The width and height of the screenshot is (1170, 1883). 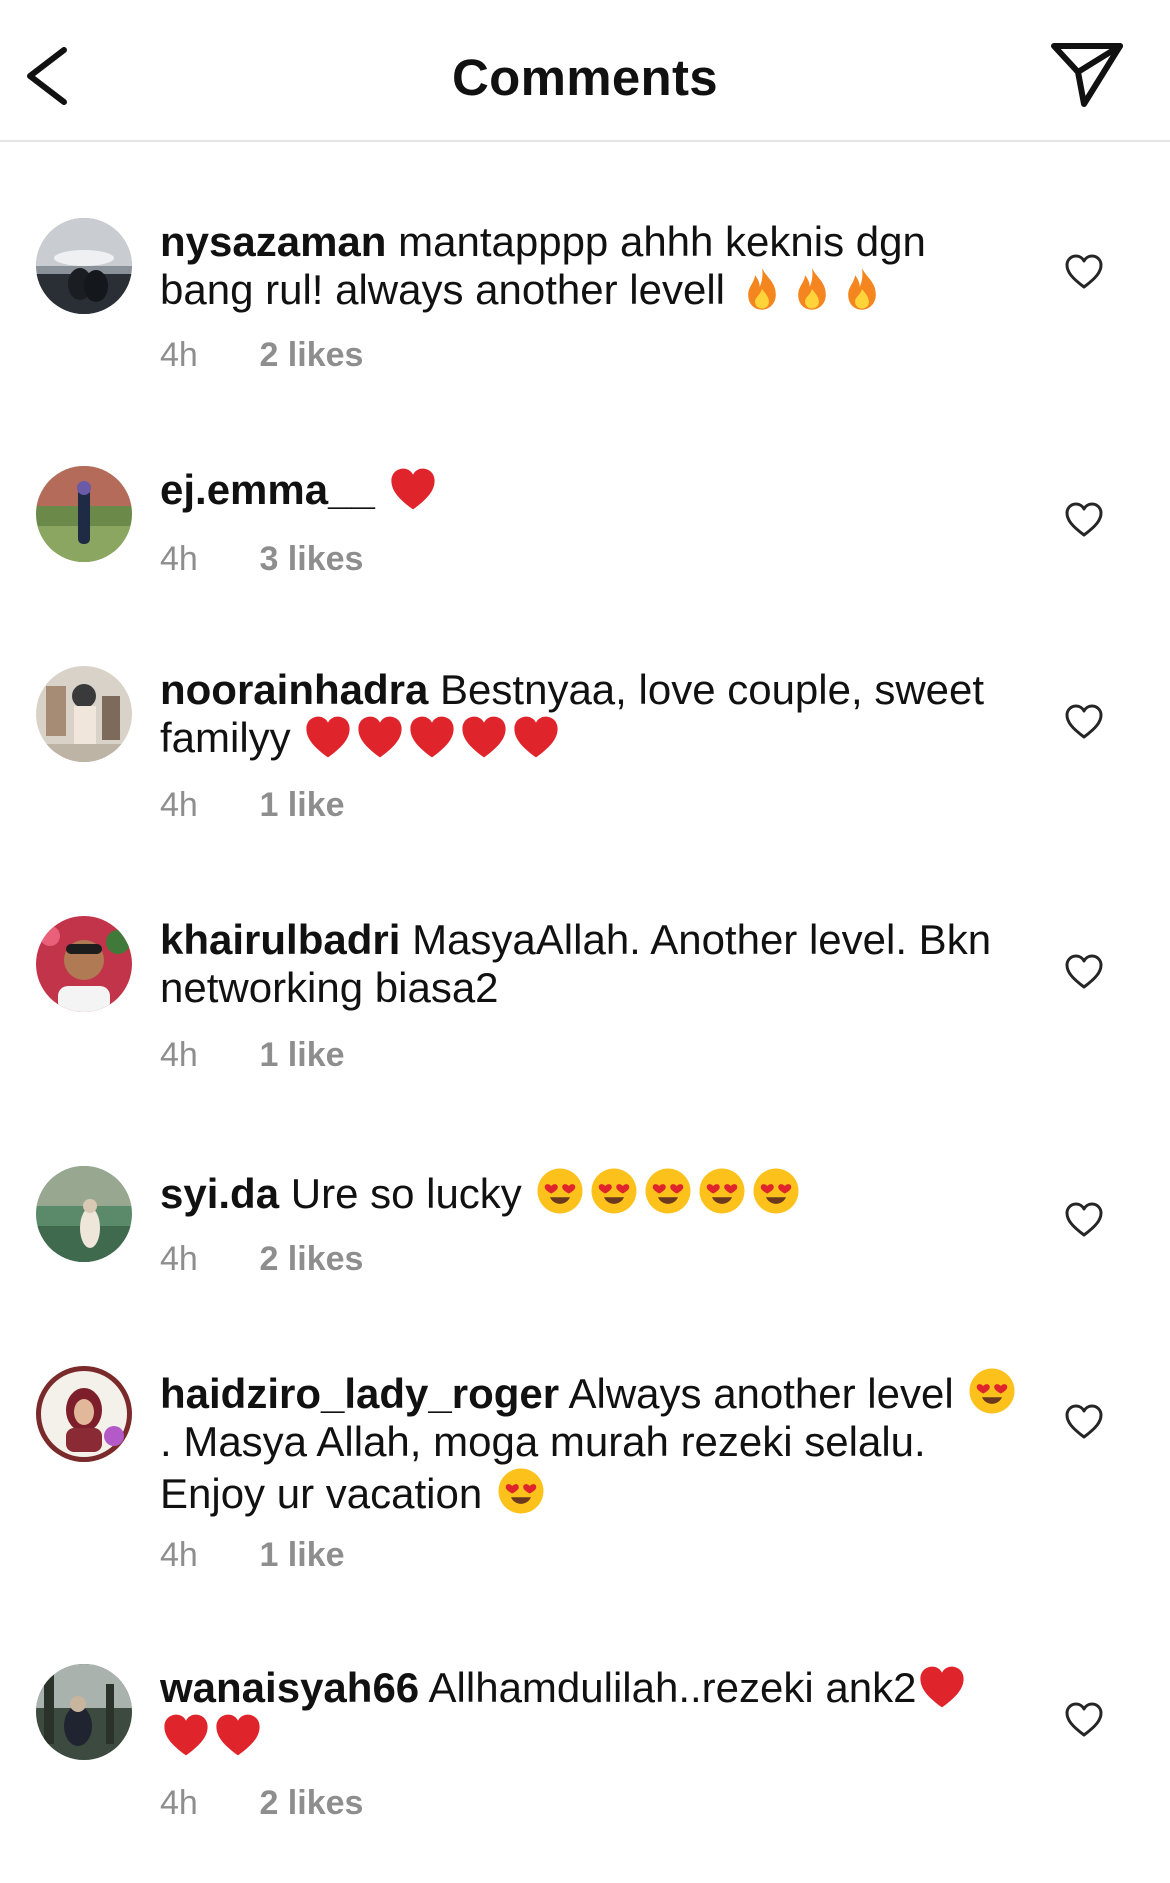 What do you see at coordinates (359, 1393) in the screenshot?
I see `comment-username: haidziro_lady_roger` at bounding box center [359, 1393].